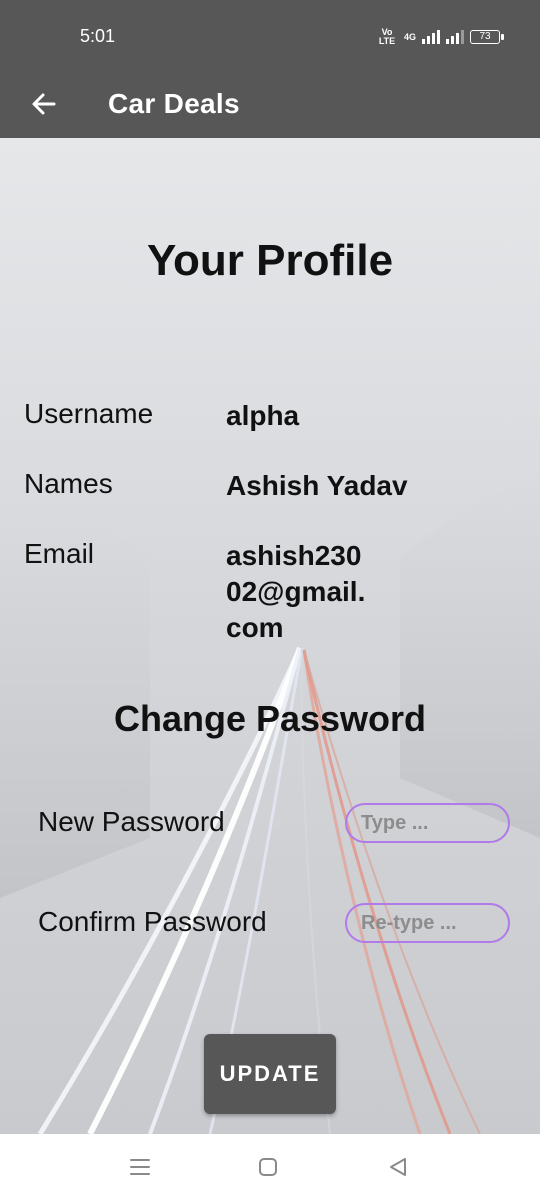 The image size is (540, 1200). Describe the element at coordinates (270, 1074) in the screenshot. I see `update-button: UPDATE` at that location.